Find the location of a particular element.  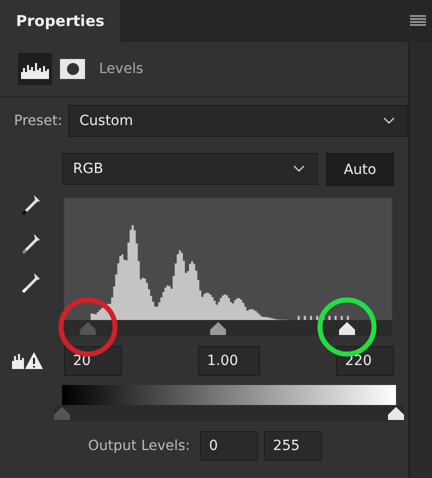

preset-label: Preset: is located at coordinates (38, 121).